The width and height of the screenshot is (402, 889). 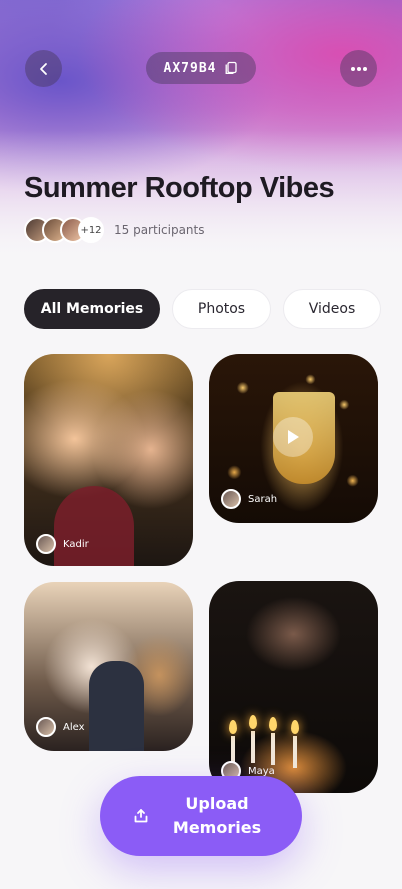 I want to click on uploader-tag: Alex, so click(x=60, y=727).